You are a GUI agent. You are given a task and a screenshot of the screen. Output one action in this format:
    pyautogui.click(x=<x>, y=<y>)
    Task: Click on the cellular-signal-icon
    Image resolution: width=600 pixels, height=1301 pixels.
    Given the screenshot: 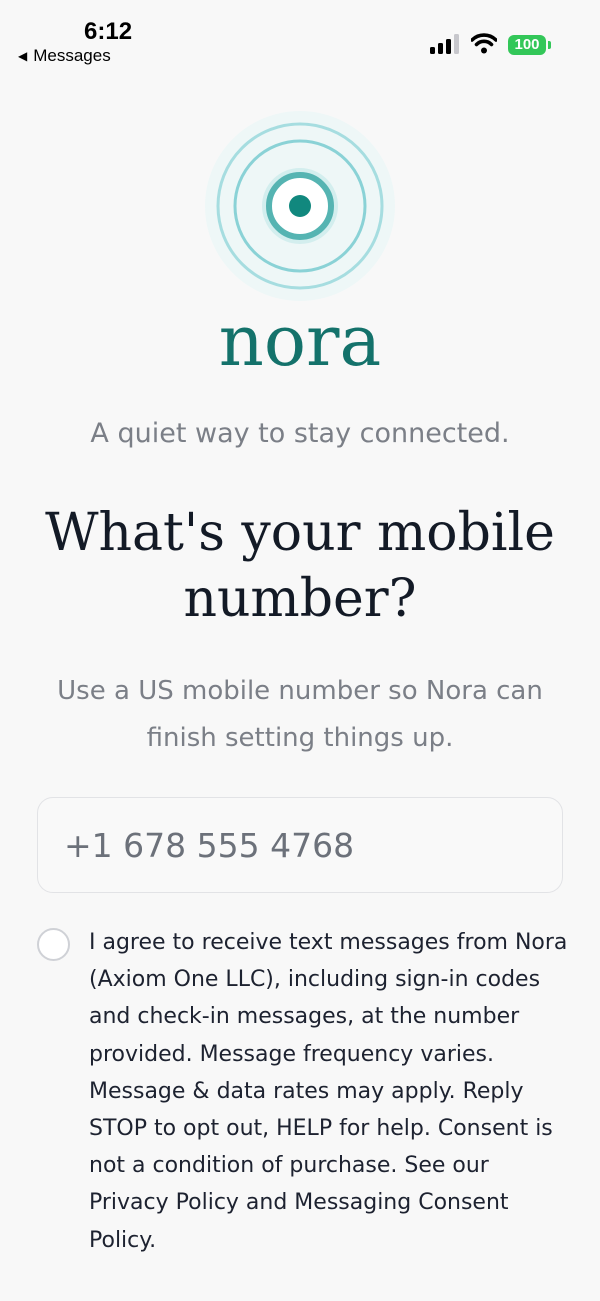 What is the action you would take?
    pyautogui.click(x=444, y=44)
    